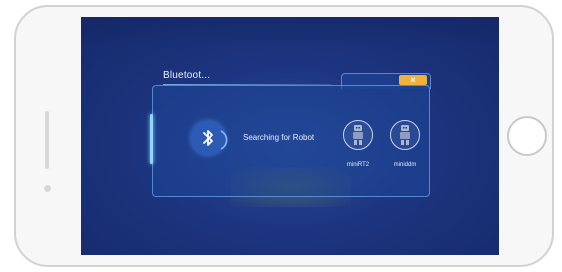 The image size is (562, 272). Describe the element at coordinates (413, 80) in the screenshot. I see `close-button: ×` at that location.